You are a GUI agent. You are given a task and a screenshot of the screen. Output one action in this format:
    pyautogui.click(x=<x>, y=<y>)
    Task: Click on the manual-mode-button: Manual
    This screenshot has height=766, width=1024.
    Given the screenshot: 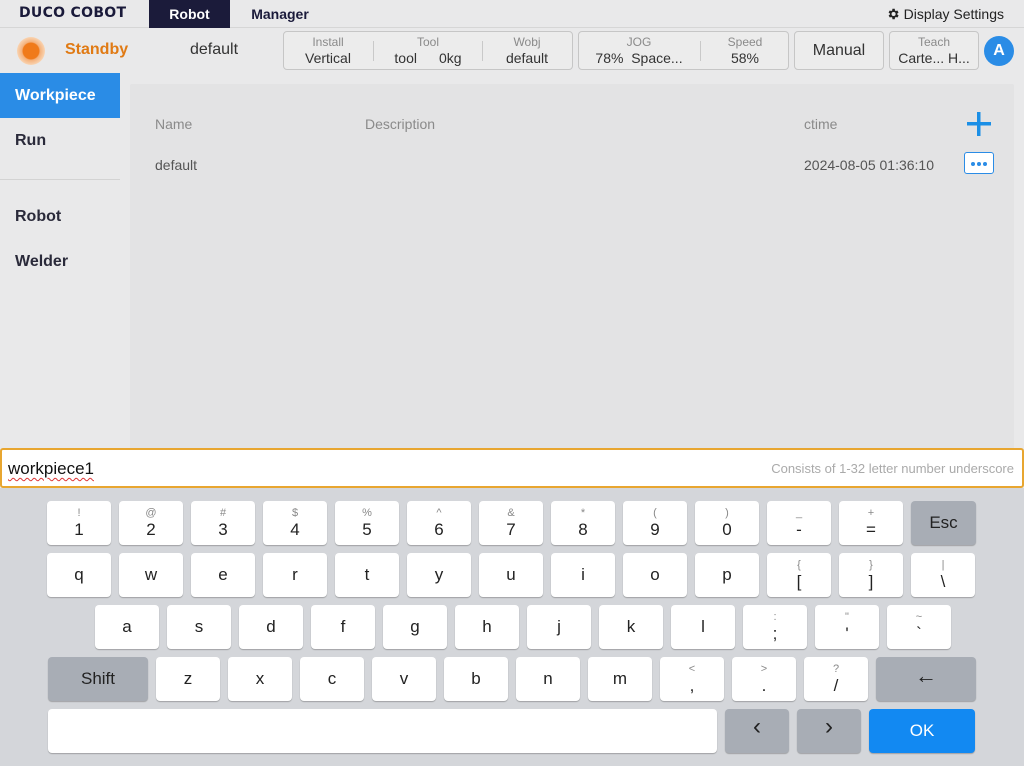 What is the action you would take?
    pyautogui.click(x=839, y=50)
    